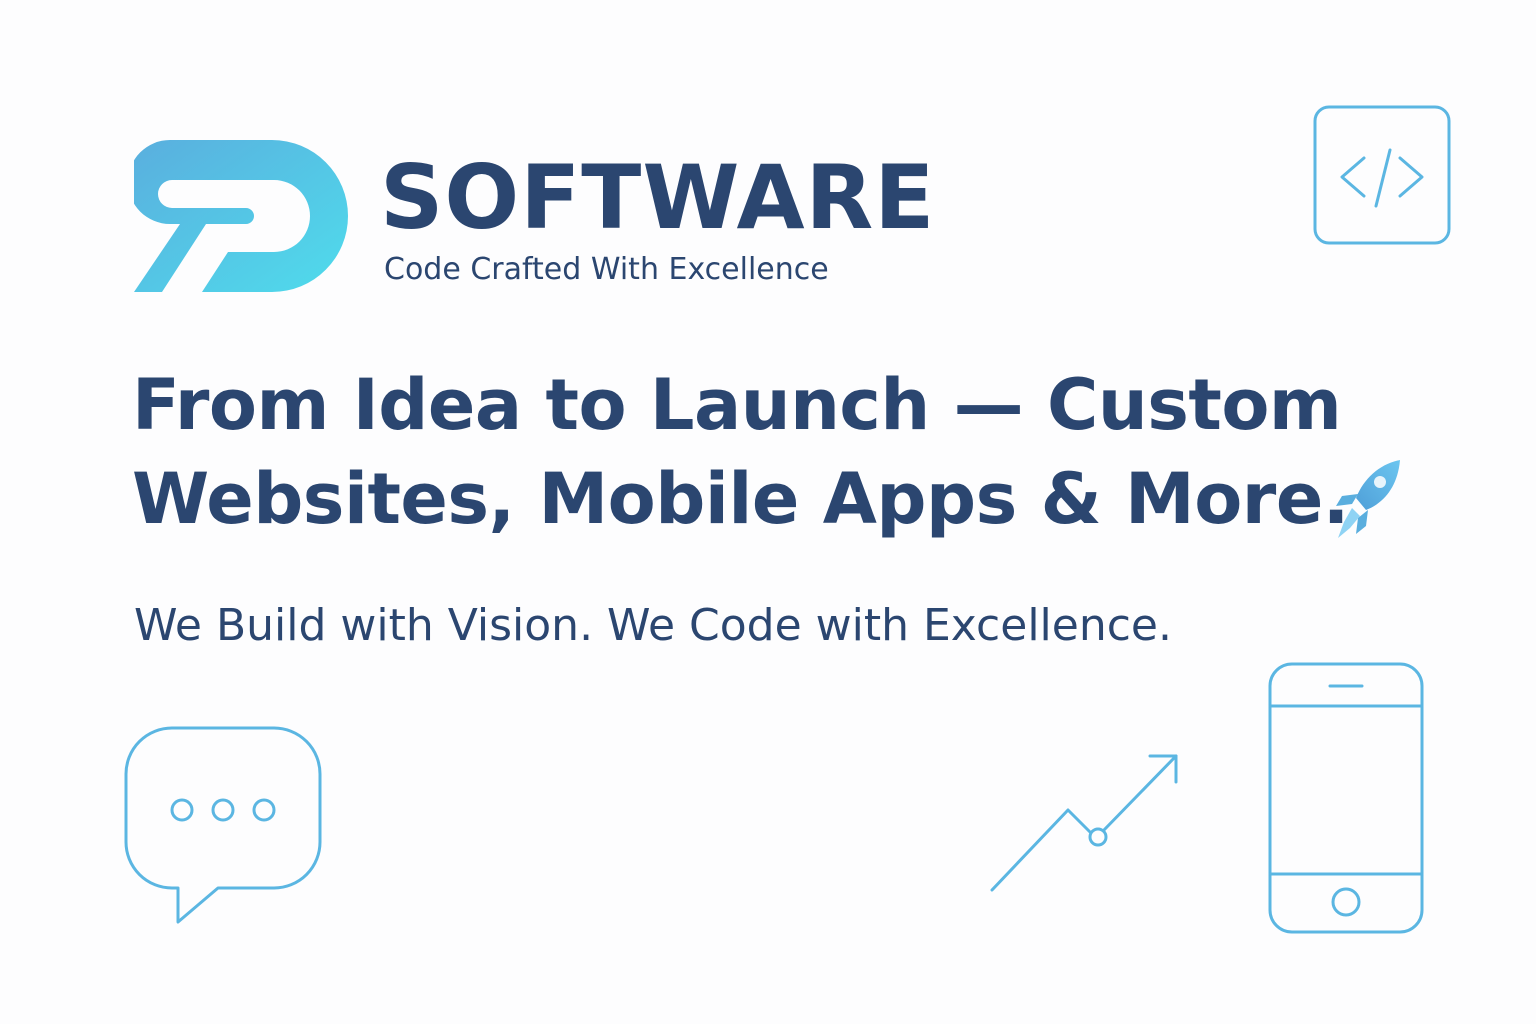  What do you see at coordinates (1368, 499) in the screenshot?
I see `rocket-icon` at bounding box center [1368, 499].